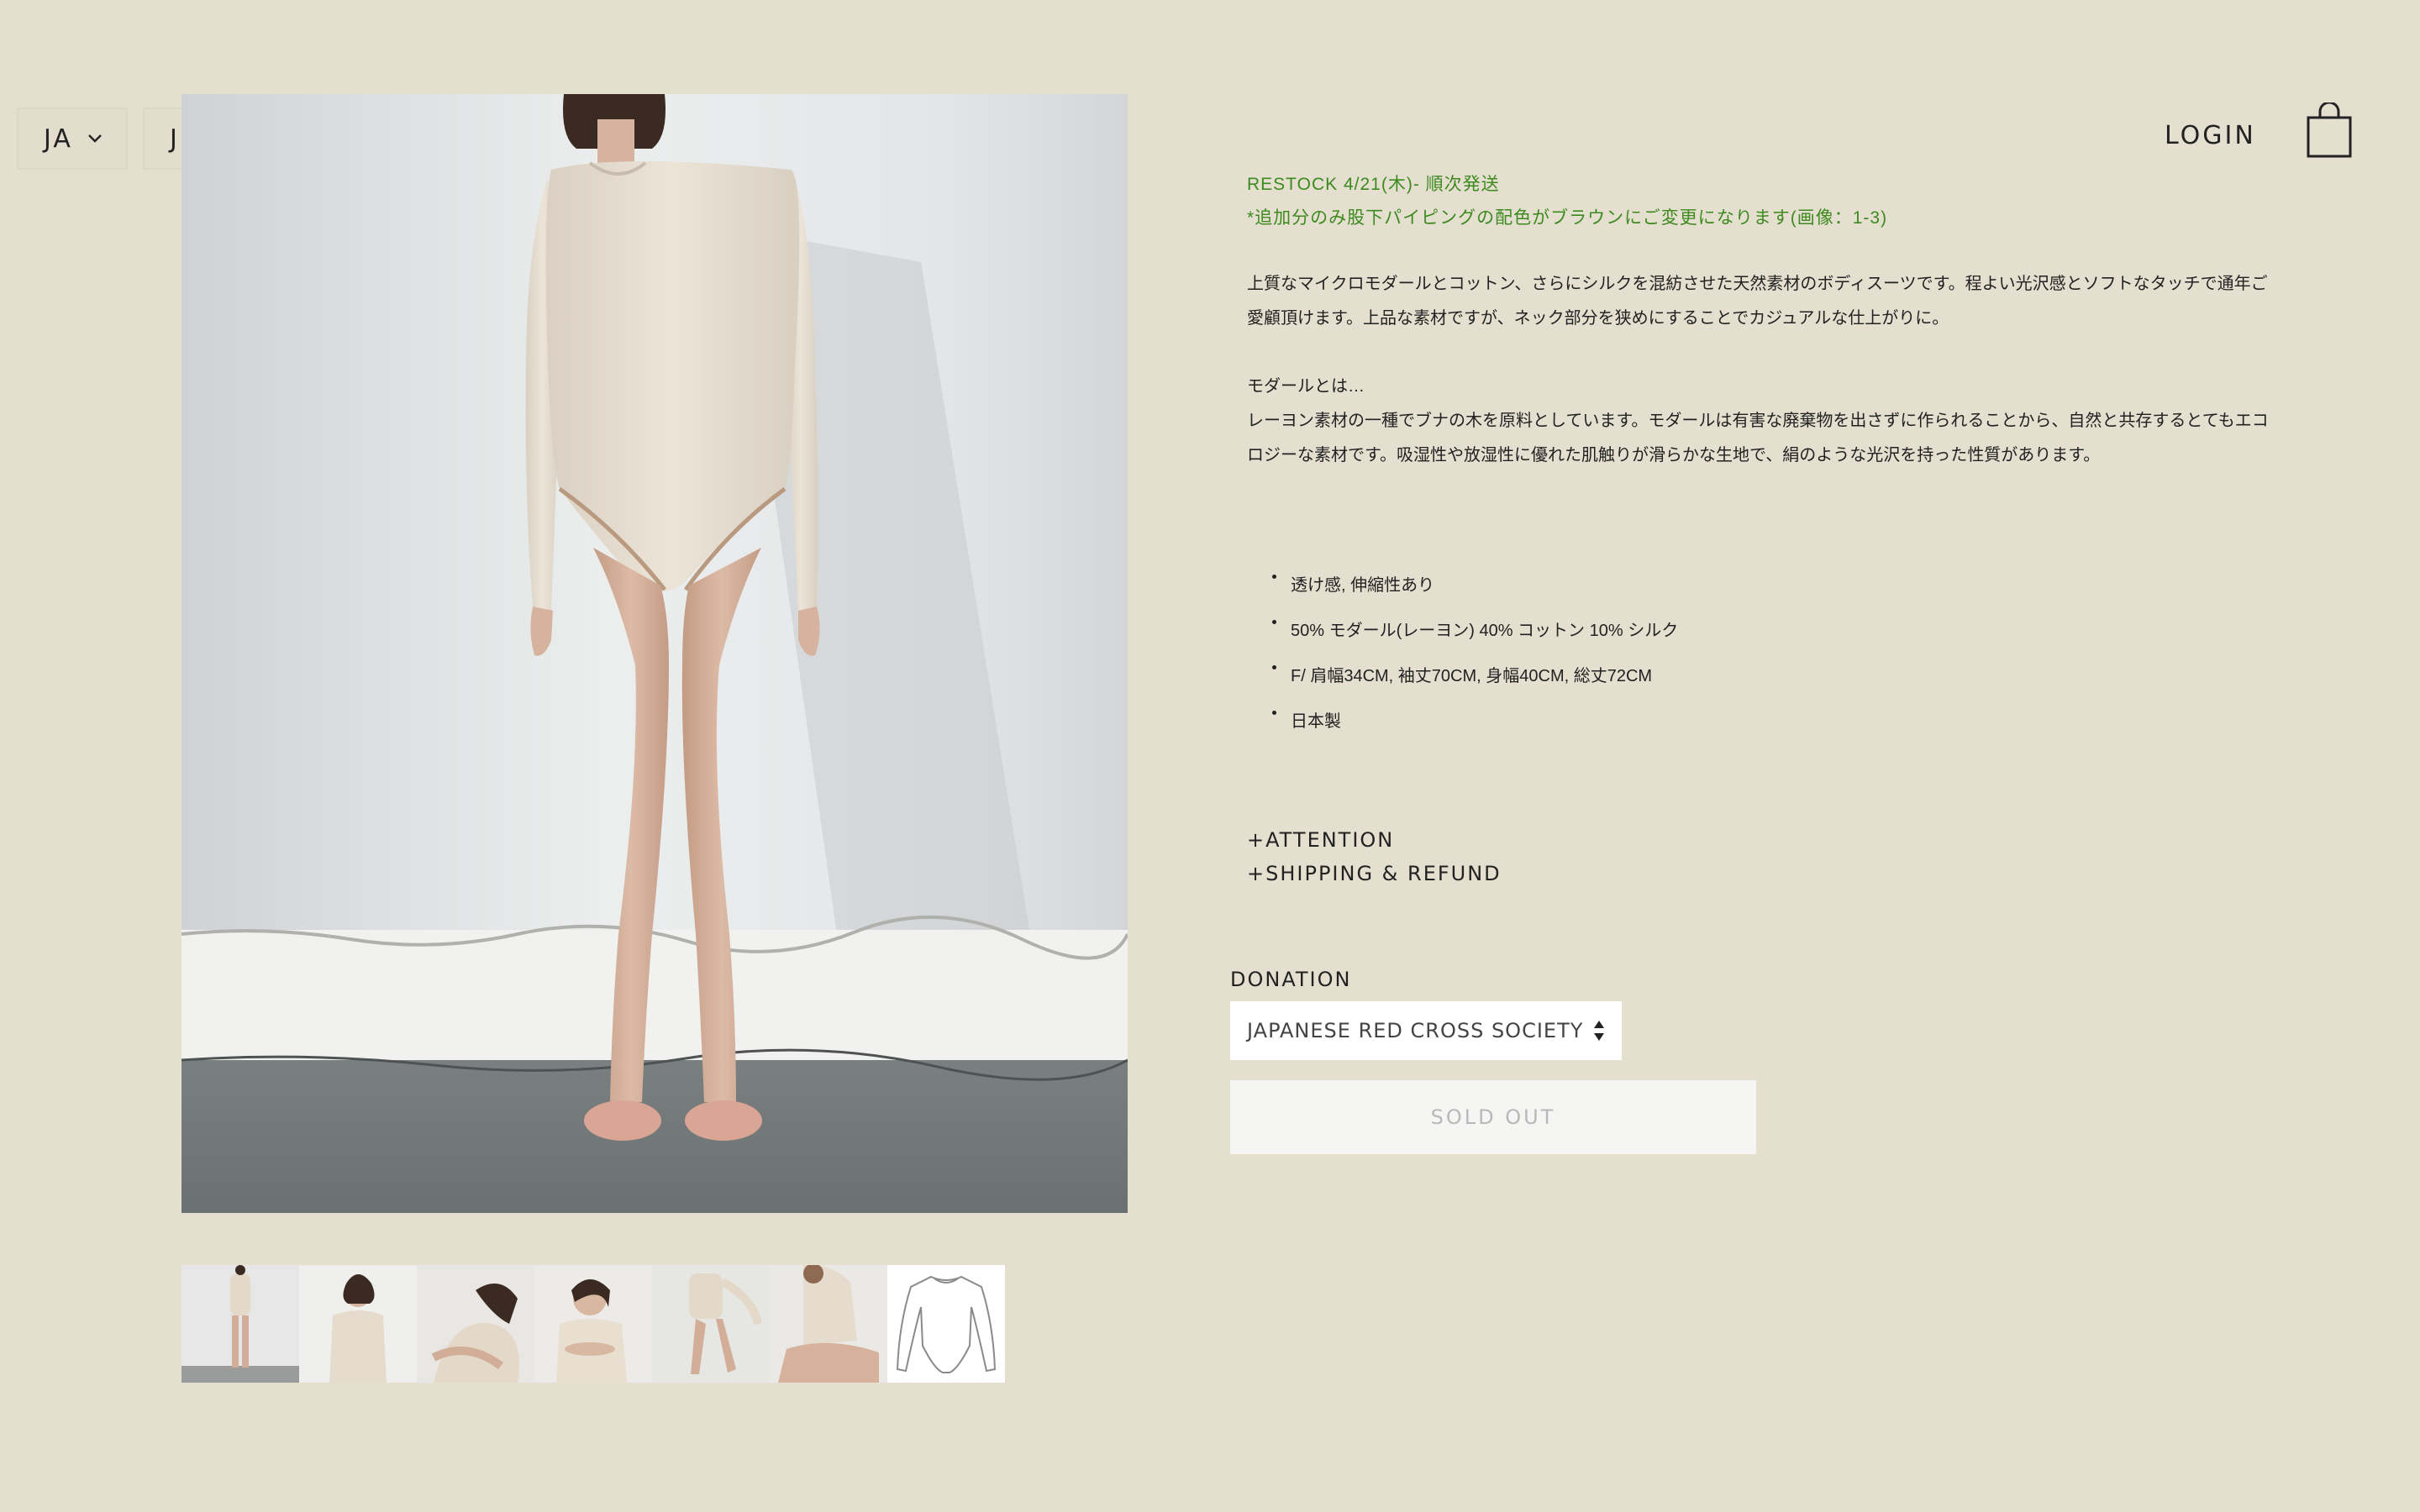  I want to click on shipping-refund-accordion: +SHIPPING & REFUND, so click(1375, 873).